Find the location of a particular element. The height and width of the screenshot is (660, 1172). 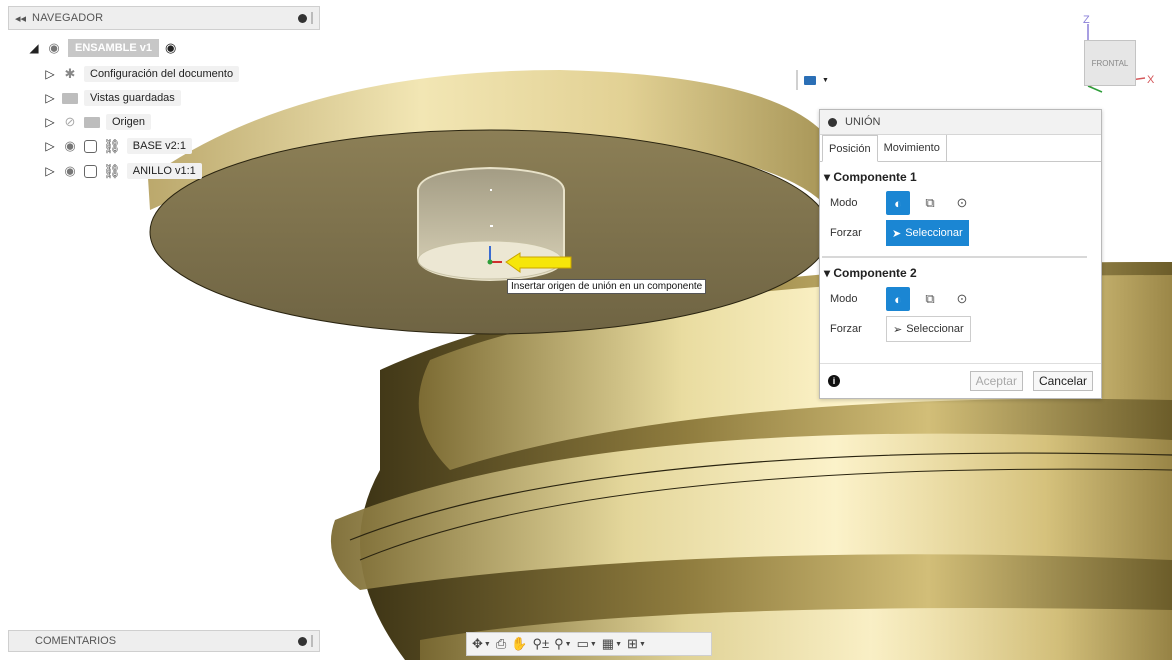

chevron-down-icon: ▼ is located at coordinates (825, 80).